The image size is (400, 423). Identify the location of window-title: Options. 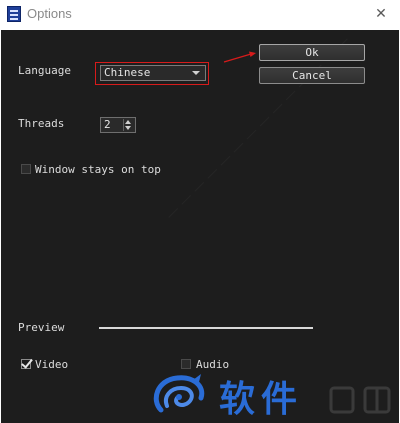
(49, 13).